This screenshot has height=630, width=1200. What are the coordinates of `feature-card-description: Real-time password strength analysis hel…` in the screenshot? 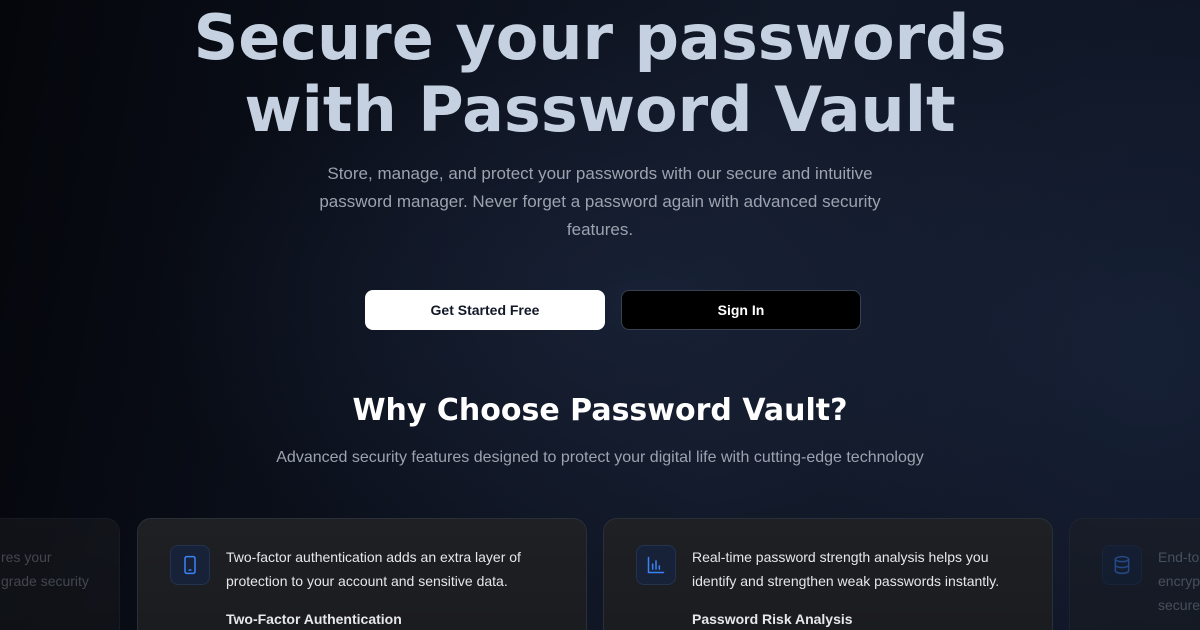 It's located at (846, 569).